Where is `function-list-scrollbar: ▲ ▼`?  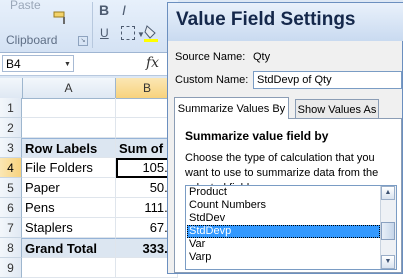
function-list-scrollbar: ▲ ▼ is located at coordinates (388, 227).